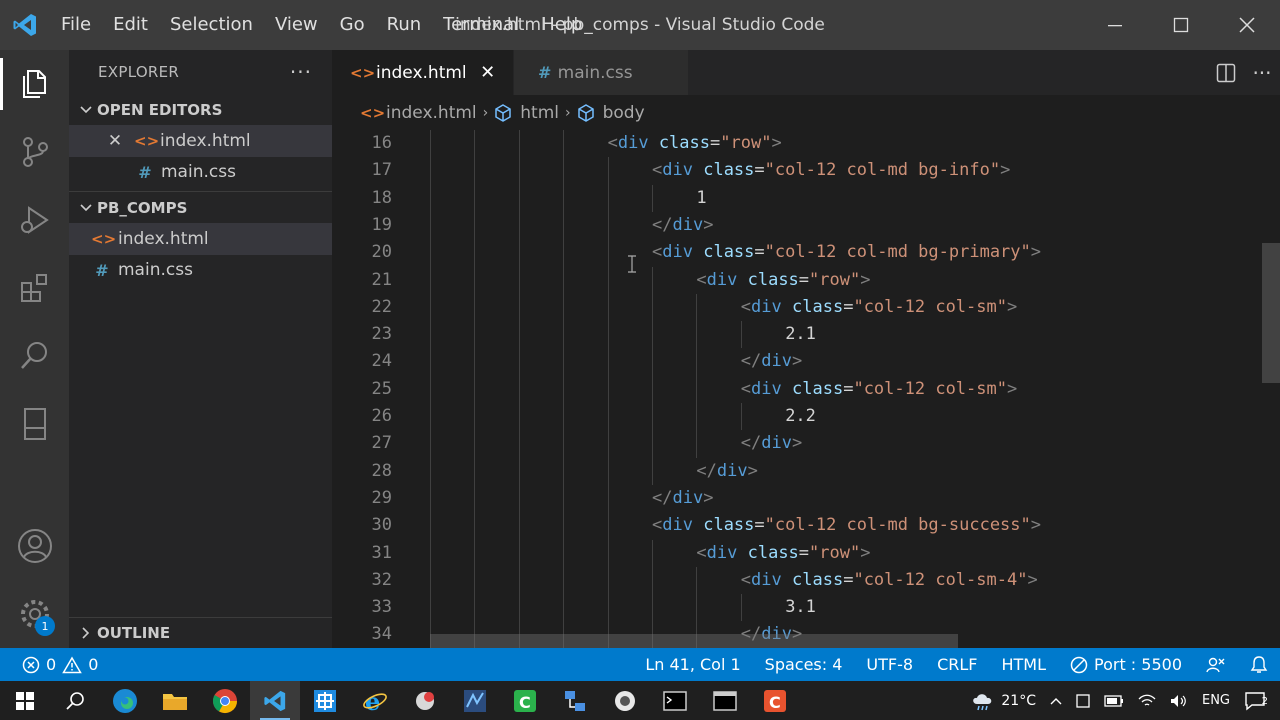 The width and height of the screenshot is (1280, 720). What do you see at coordinates (1126, 664) in the screenshot?
I see `live-server-port: Port : 5500` at bounding box center [1126, 664].